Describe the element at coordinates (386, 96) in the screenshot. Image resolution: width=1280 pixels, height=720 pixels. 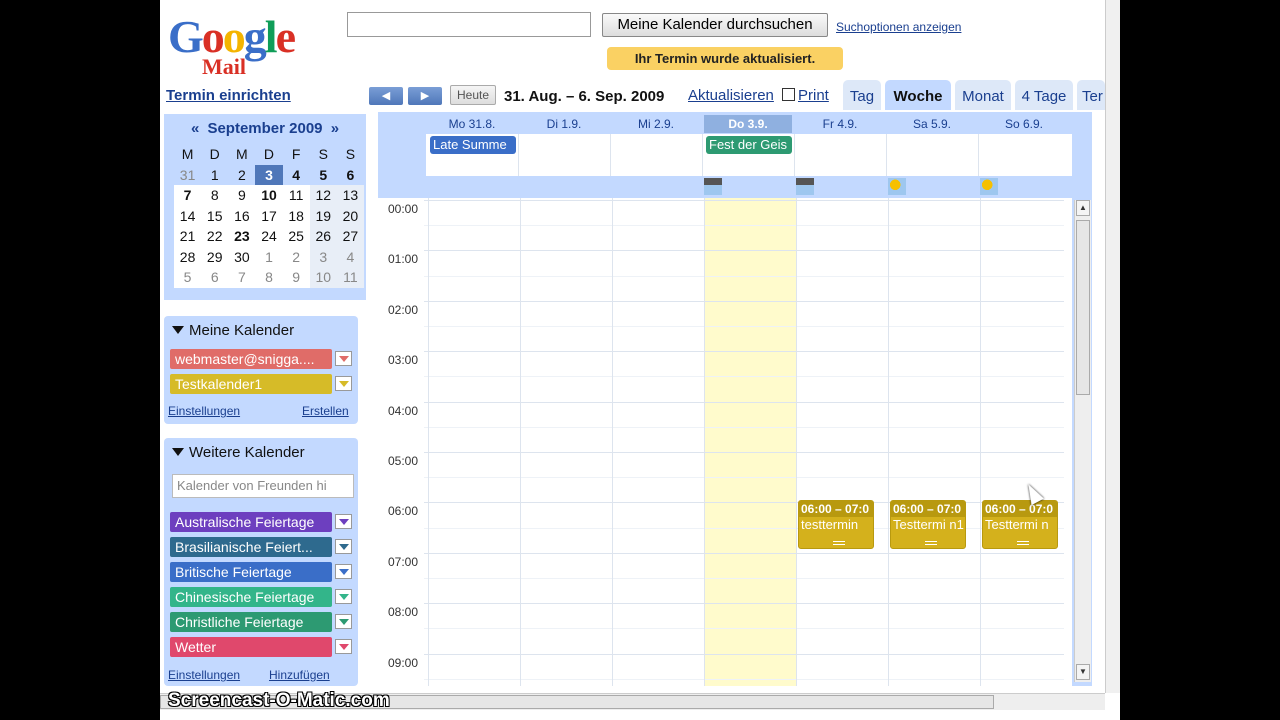
I see `prev-week-button: ◀` at that location.